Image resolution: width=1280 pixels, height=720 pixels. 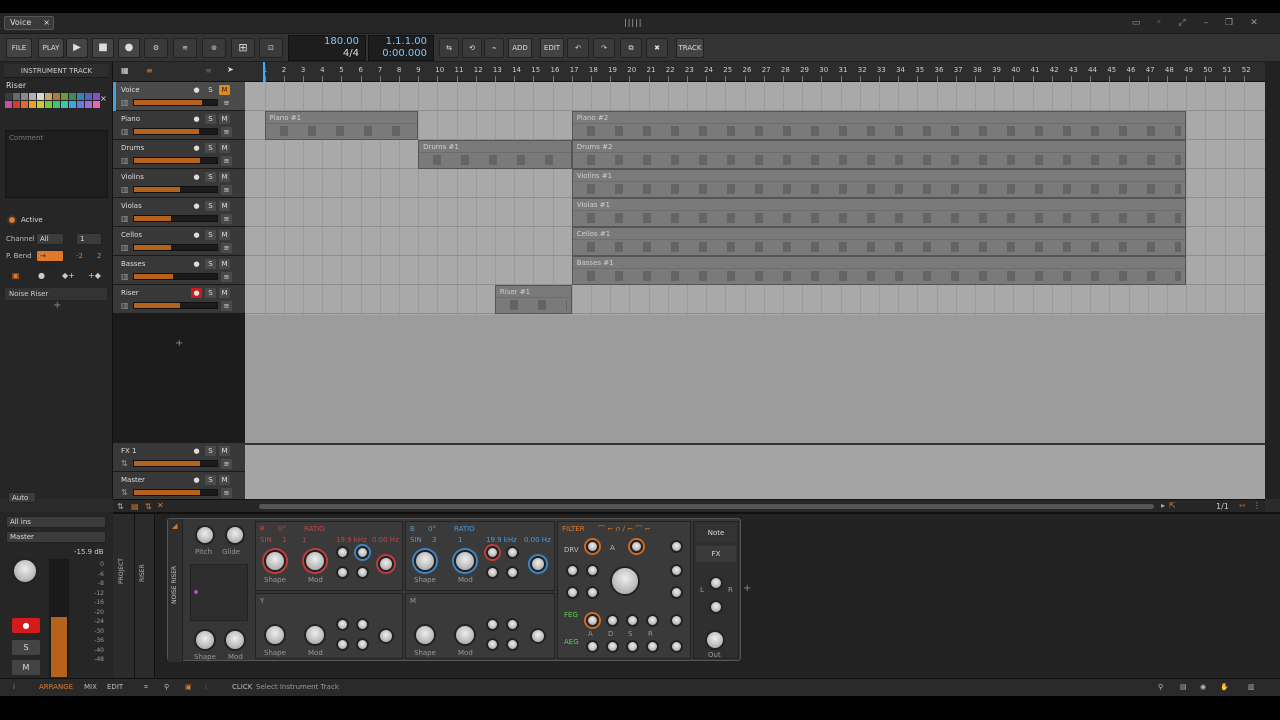 I want to click on record-status-icon: ◉, so click(x=1203, y=687).